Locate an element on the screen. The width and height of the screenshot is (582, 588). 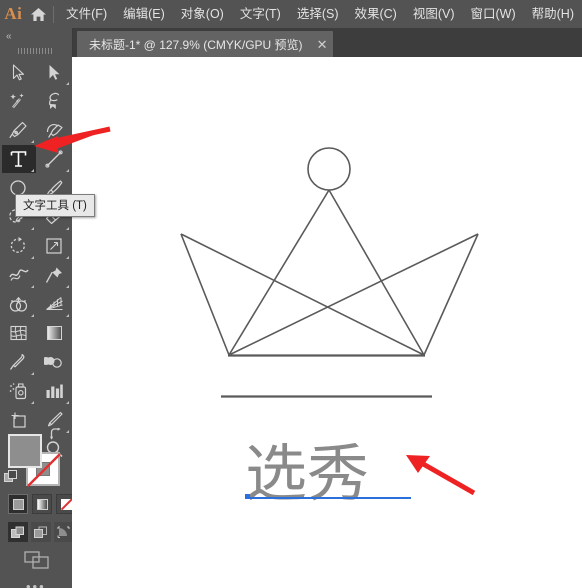
gradient-tool is located at coordinates (55, 333).